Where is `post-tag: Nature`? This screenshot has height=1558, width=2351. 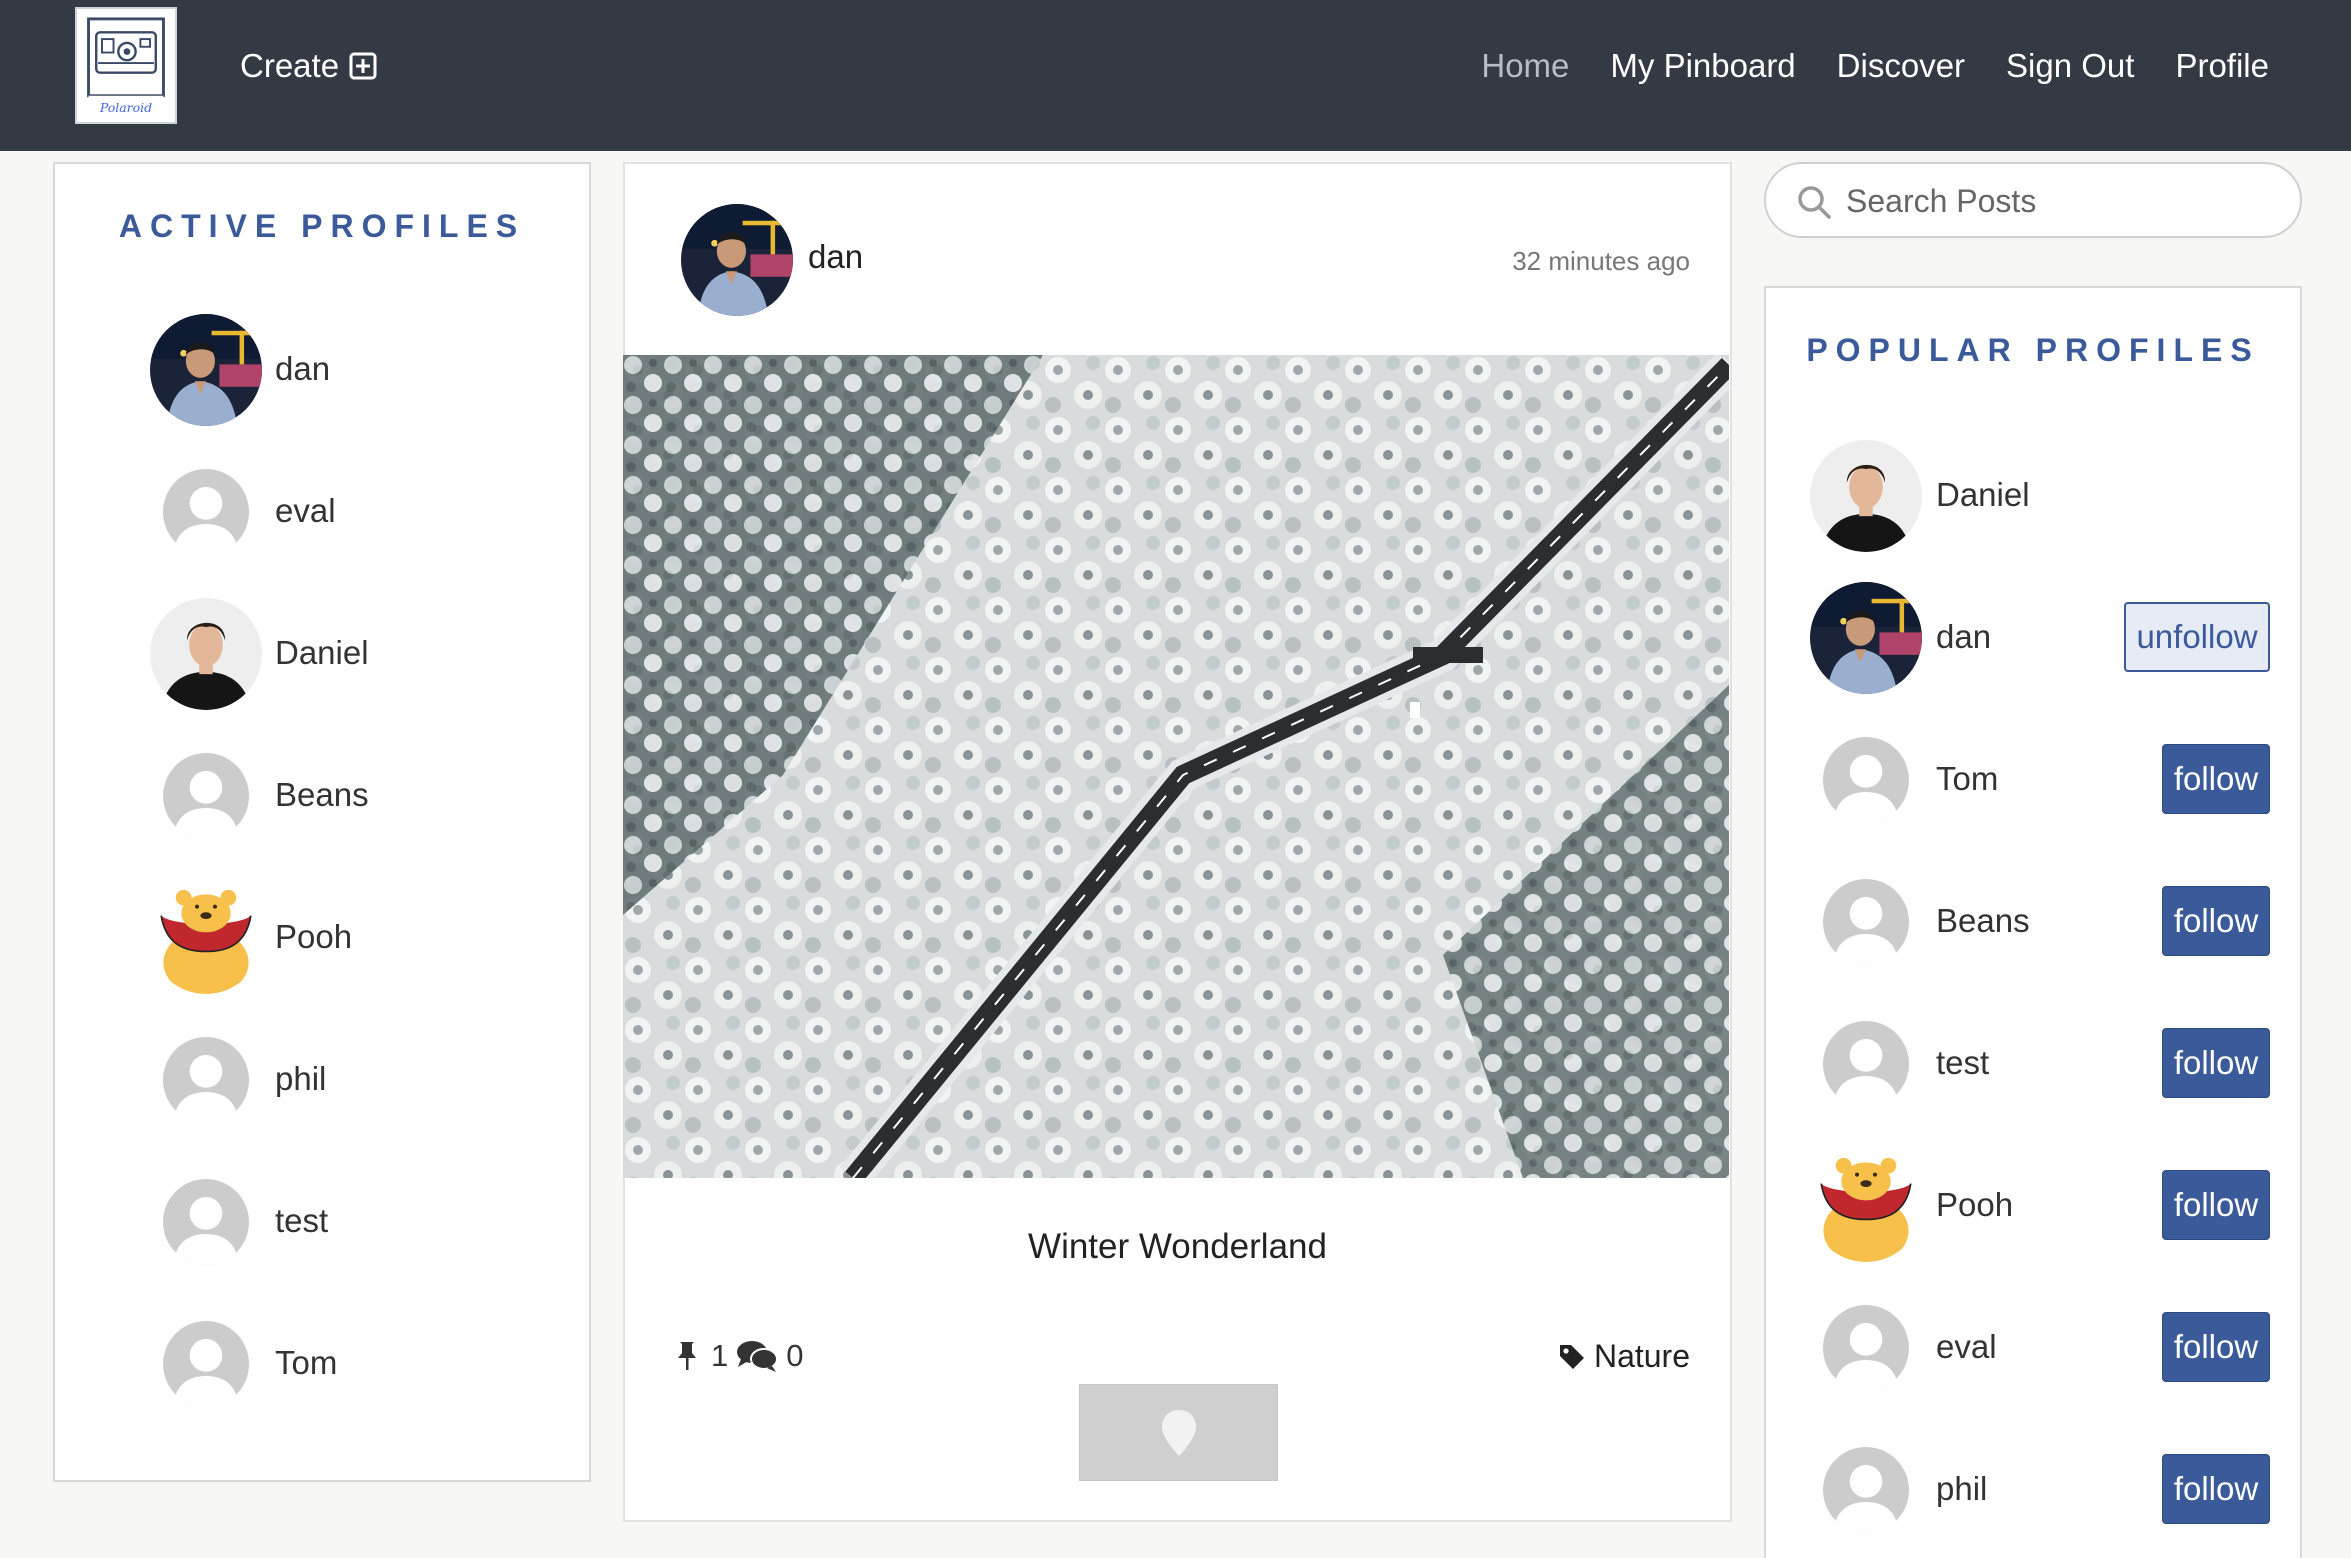 post-tag: Nature is located at coordinates (1624, 1356).